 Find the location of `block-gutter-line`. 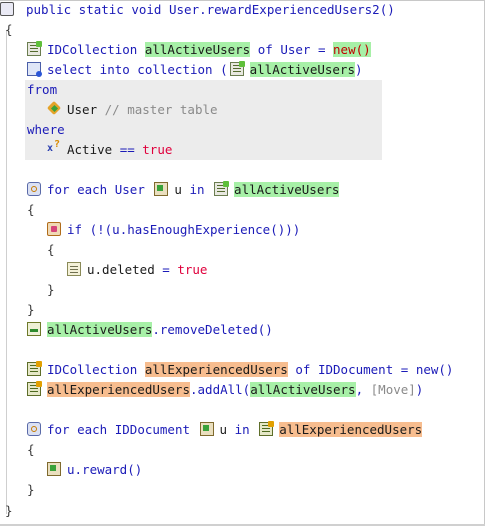

block-gutter-line is located at coordinates (6, 272).